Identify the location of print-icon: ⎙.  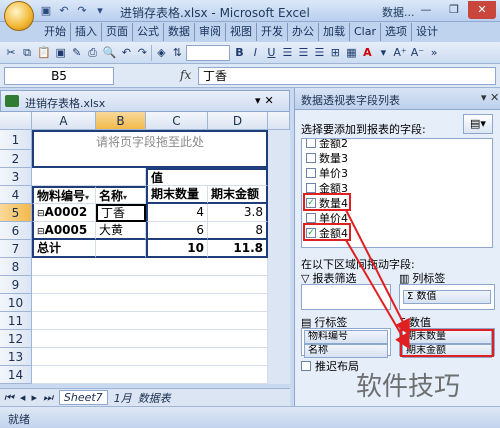
(93, 53).